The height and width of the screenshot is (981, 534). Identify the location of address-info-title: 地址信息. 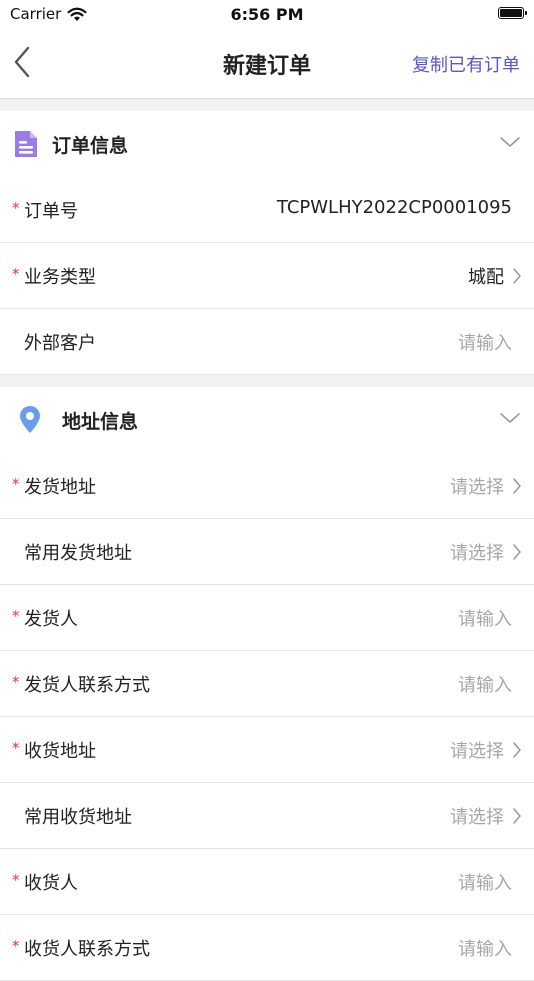
(100, 422).